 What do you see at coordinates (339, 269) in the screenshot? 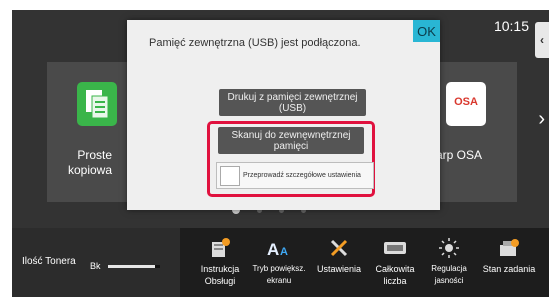
I see `taskbar-settings-label: Ustawienia` at bounding box center [339, 269].